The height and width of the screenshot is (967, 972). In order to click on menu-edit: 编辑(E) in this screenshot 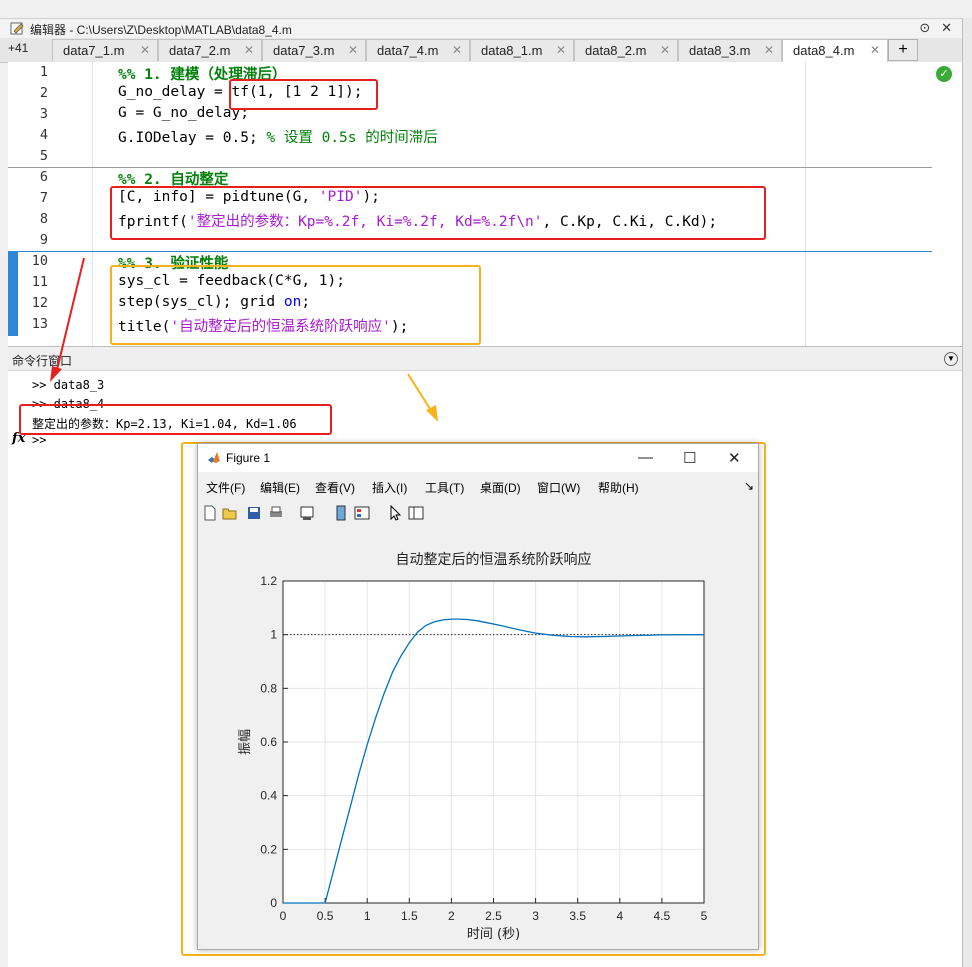, I will do `click(280, 487)`.